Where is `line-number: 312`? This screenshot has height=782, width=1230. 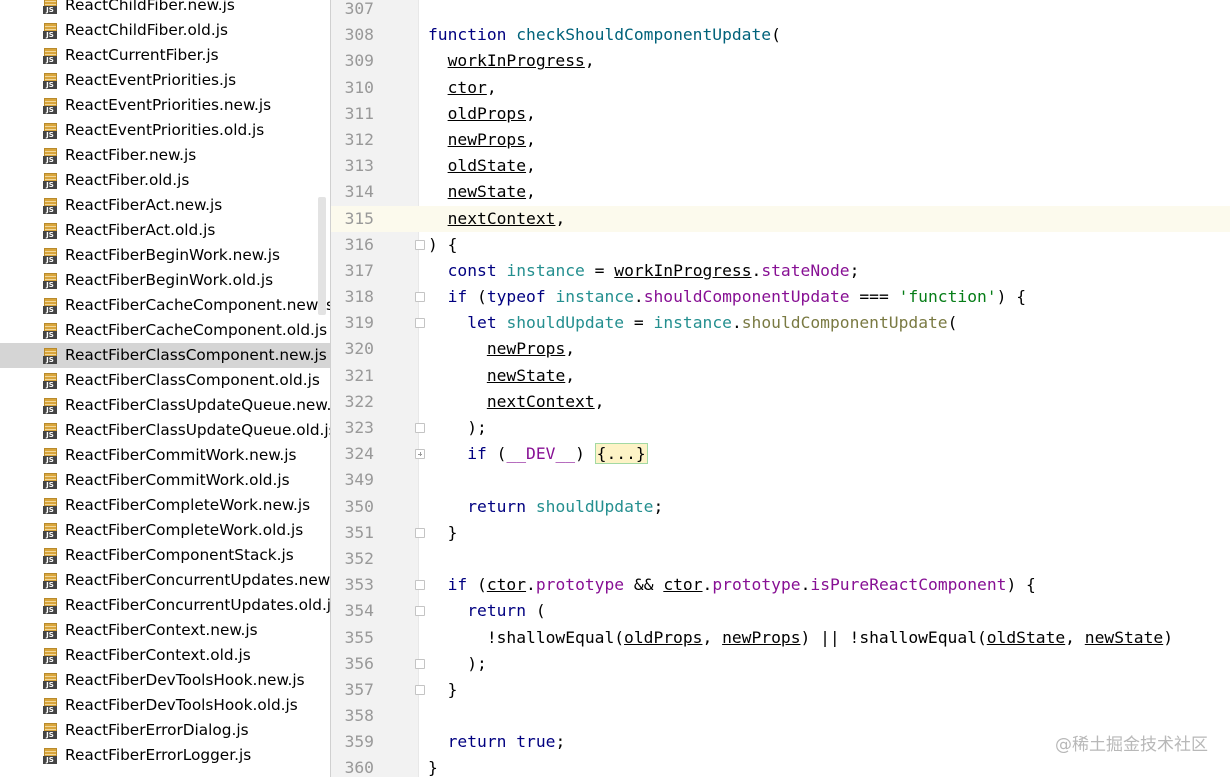
line-number: 312 is located at coordinates (359, 139).